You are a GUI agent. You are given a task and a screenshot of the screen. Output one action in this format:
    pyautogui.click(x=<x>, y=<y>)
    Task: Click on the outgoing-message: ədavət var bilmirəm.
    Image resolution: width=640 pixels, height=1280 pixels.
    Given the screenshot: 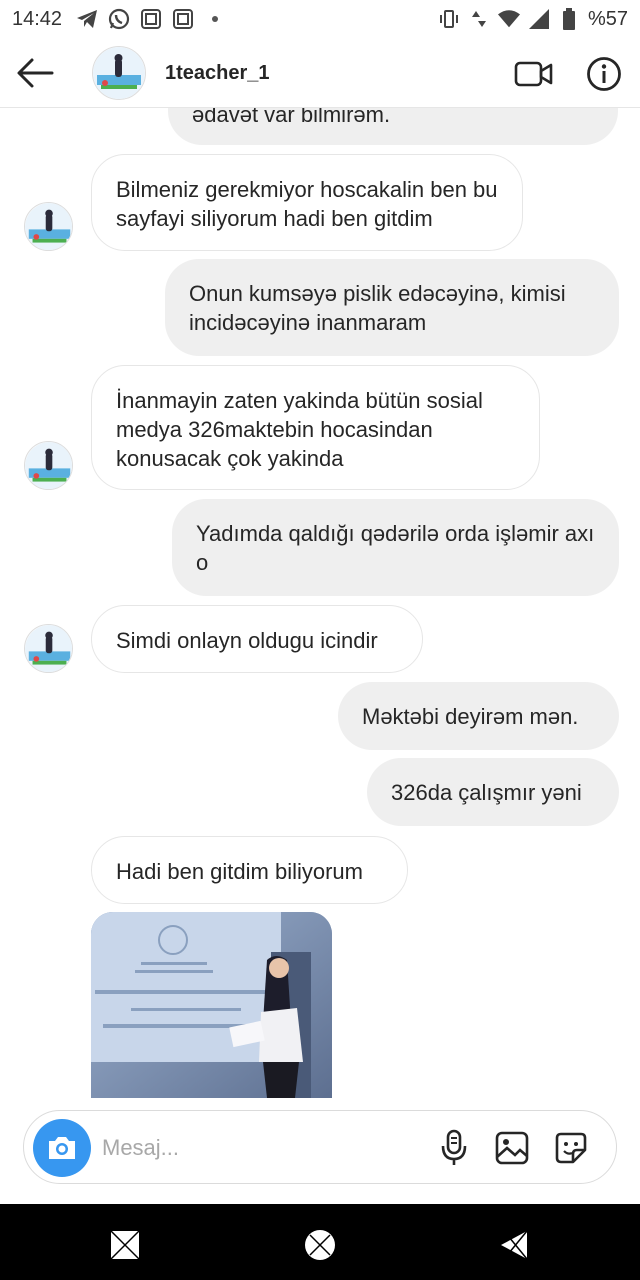 What is the action you would take?
    pyautogui.click(x=393, y=126)
    